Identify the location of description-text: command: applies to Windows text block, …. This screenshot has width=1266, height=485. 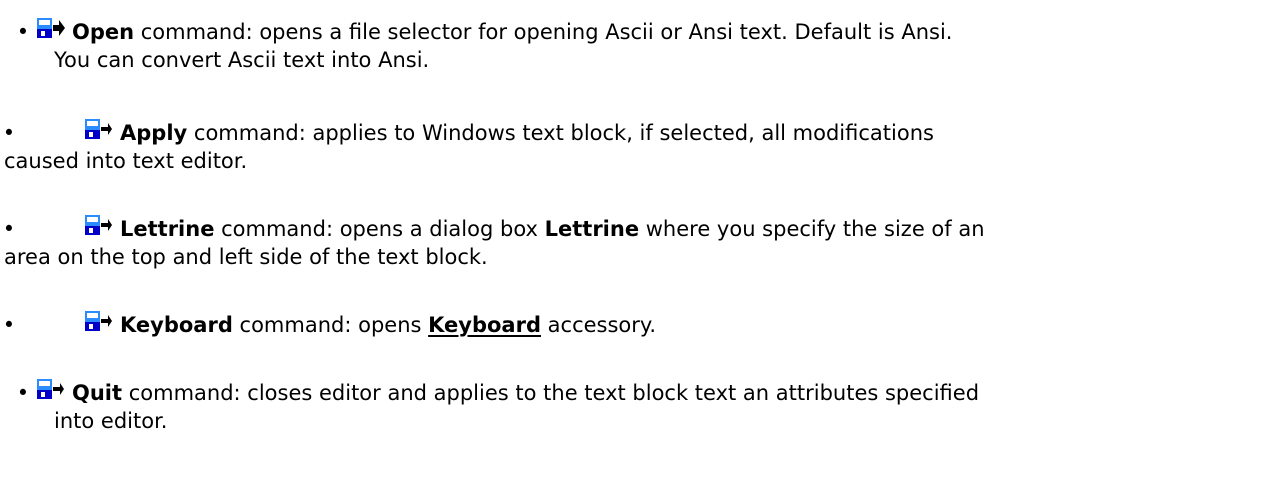
(560, 133).